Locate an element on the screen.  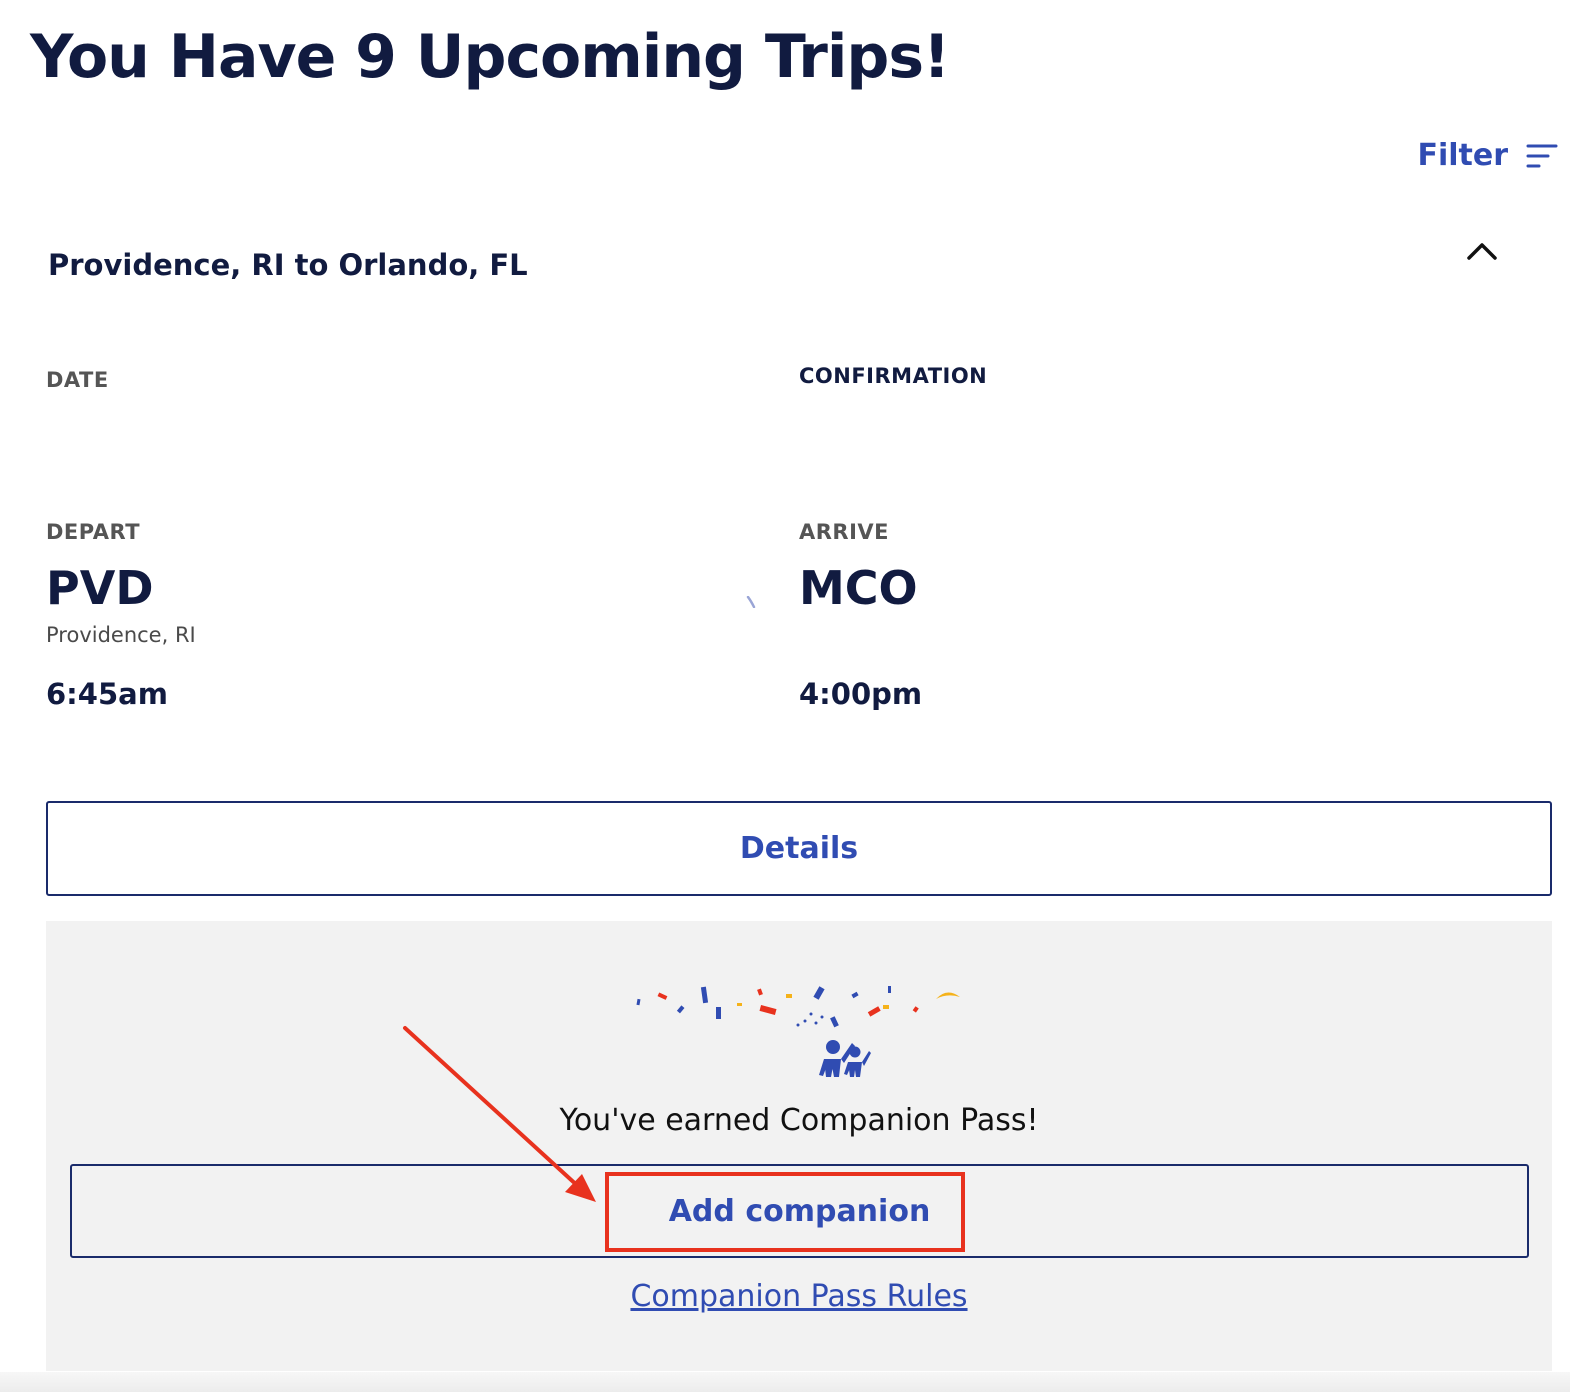
arrive-airport-code: MCO is located at coordinates (858, 588).